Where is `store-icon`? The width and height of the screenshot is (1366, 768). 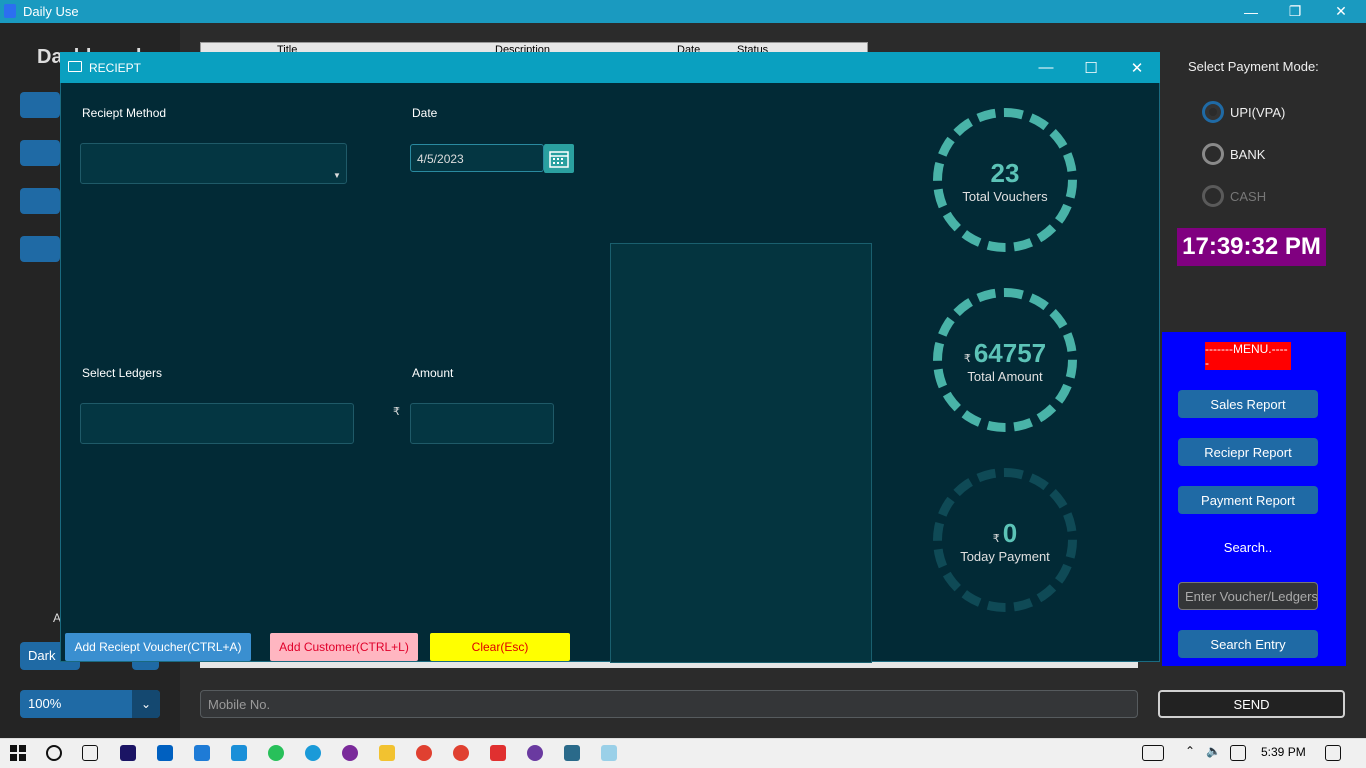 store-icon is located at coordinates (165, 753).